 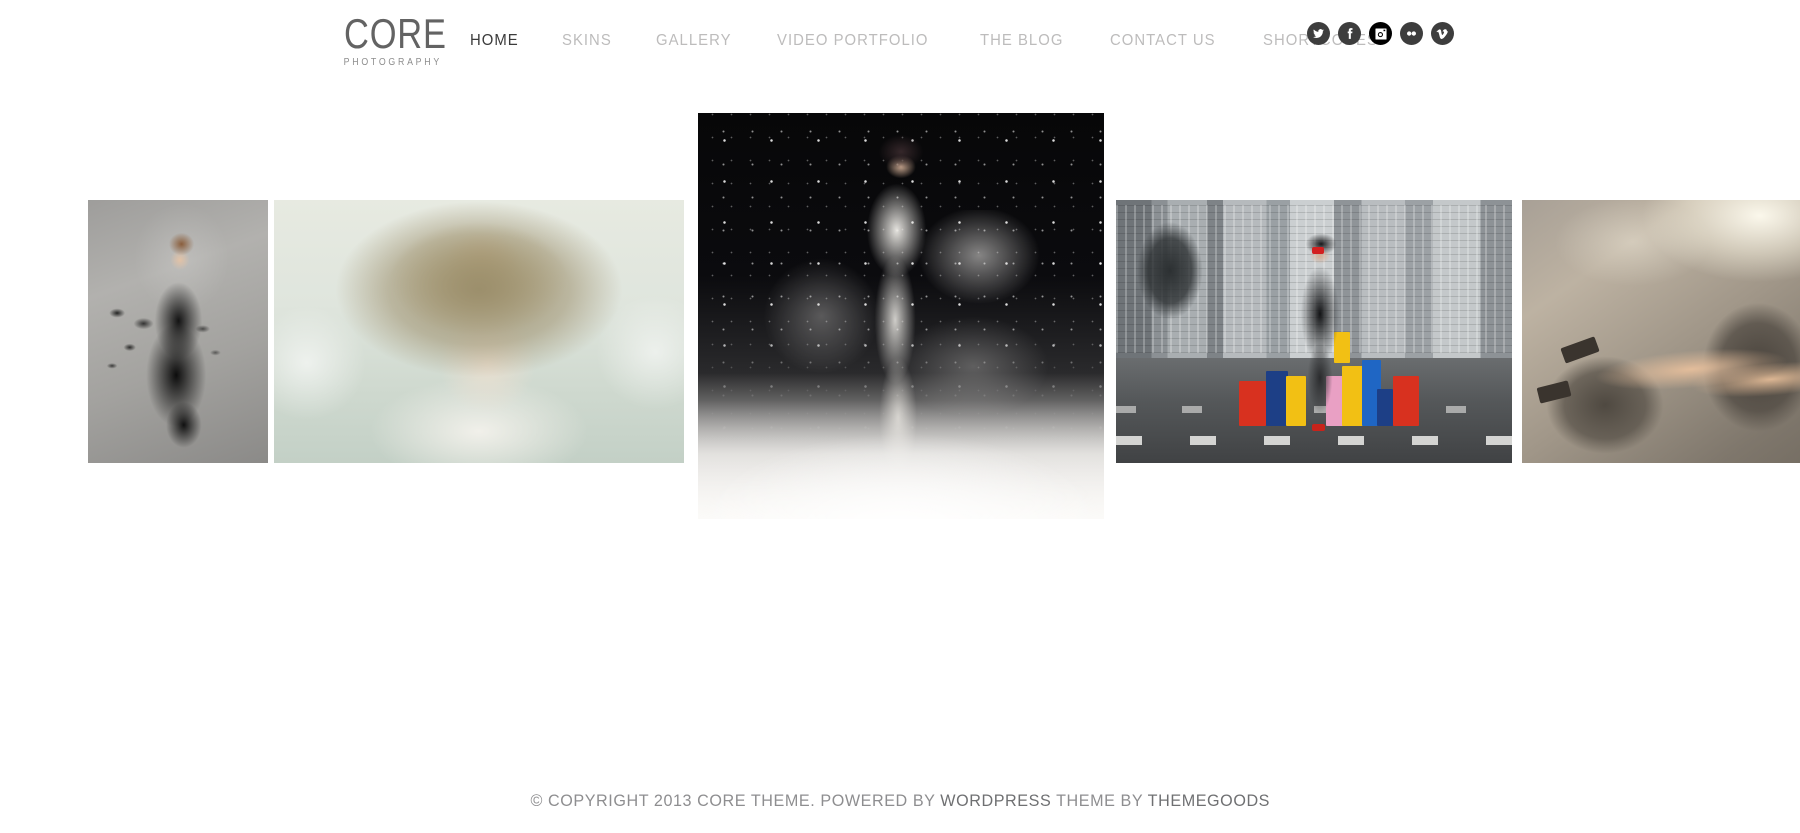 I want to click on nav-item-gallery: GALLERY, so click(x=694, y=41).